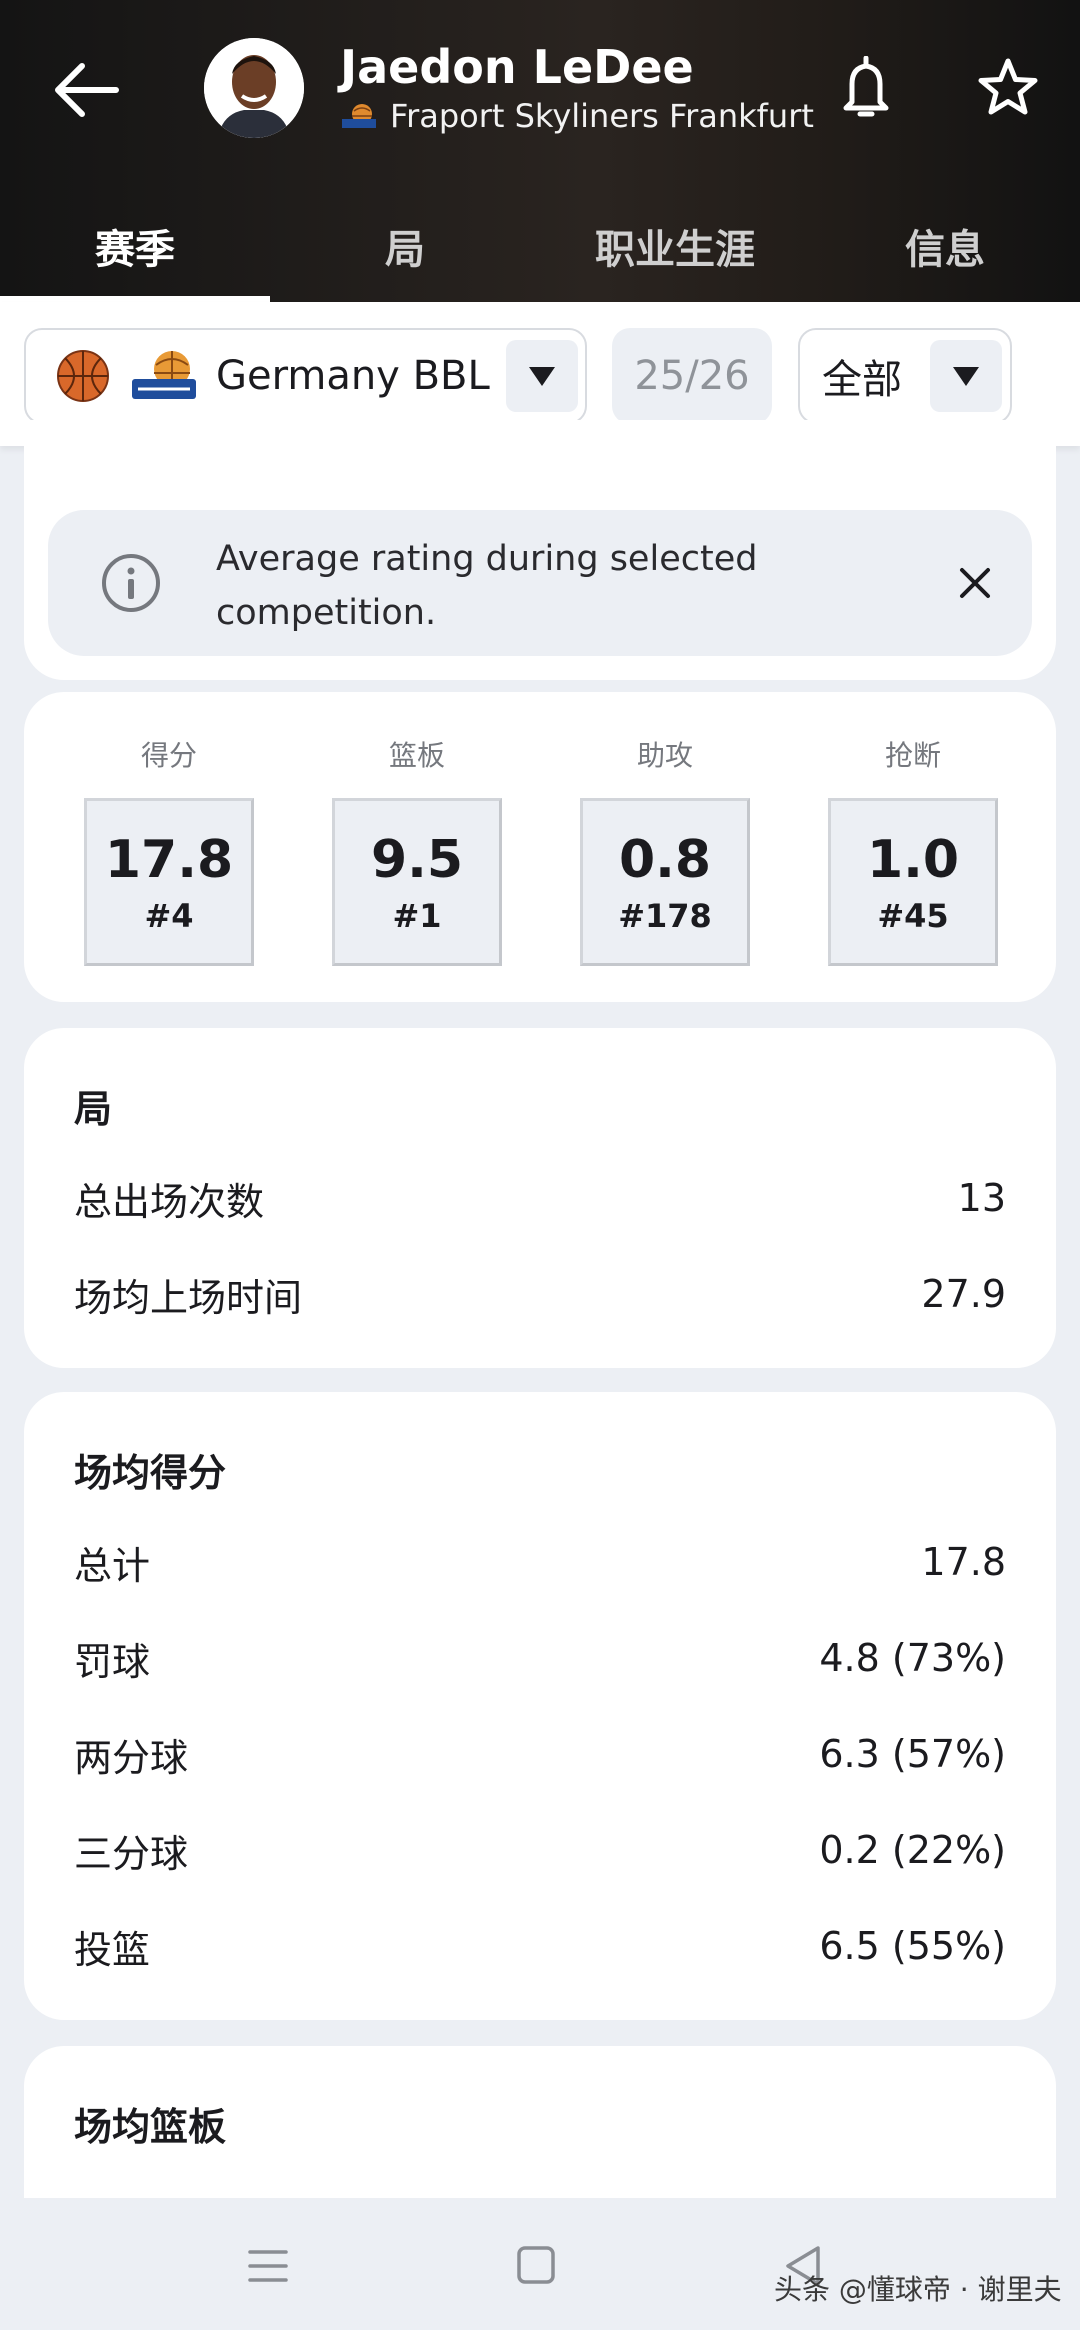  I want to click on star-icon, so click(1008, 86).